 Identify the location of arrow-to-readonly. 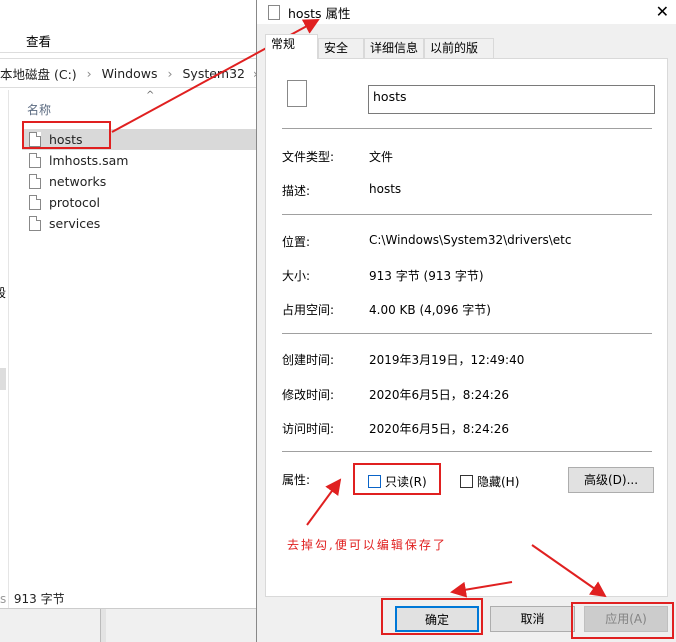
(324, 502).